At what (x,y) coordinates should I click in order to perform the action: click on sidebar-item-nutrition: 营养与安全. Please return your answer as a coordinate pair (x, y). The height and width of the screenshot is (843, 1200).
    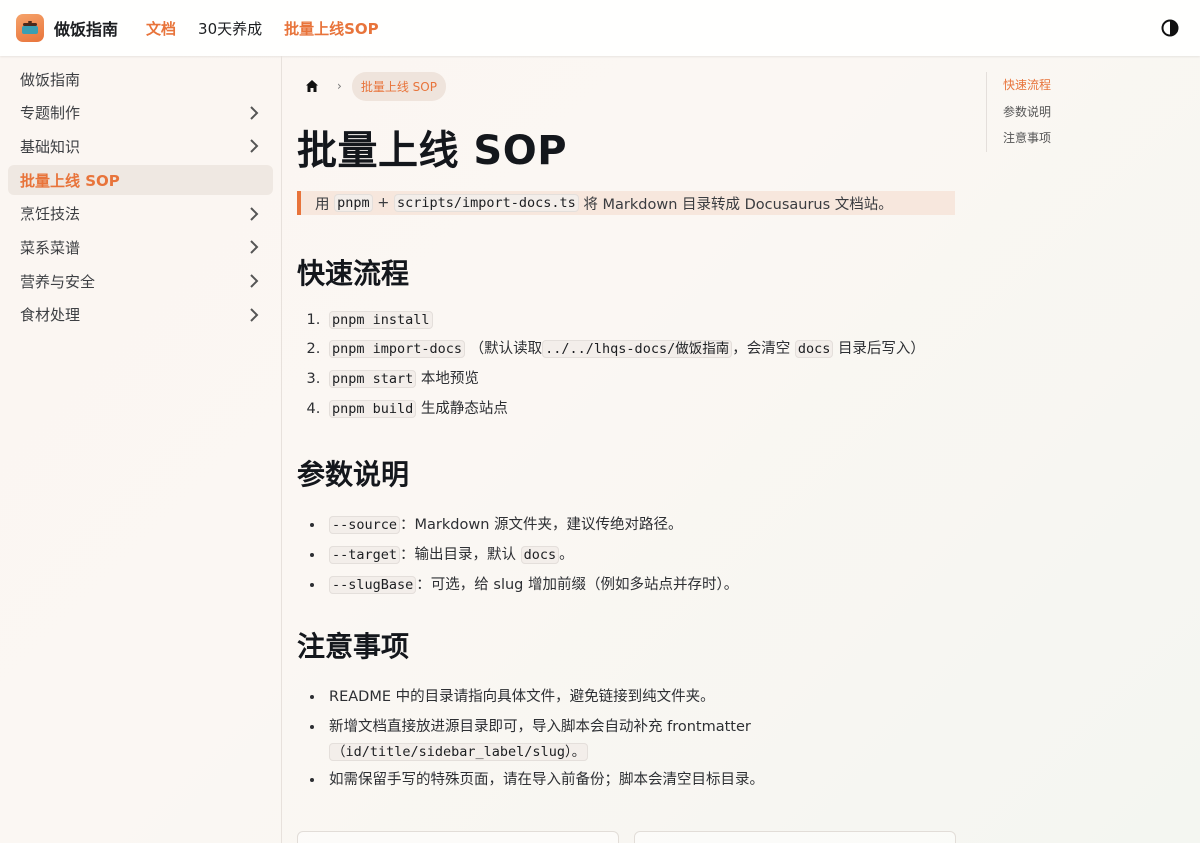
    Looking at the image, I should click on (140, 281).